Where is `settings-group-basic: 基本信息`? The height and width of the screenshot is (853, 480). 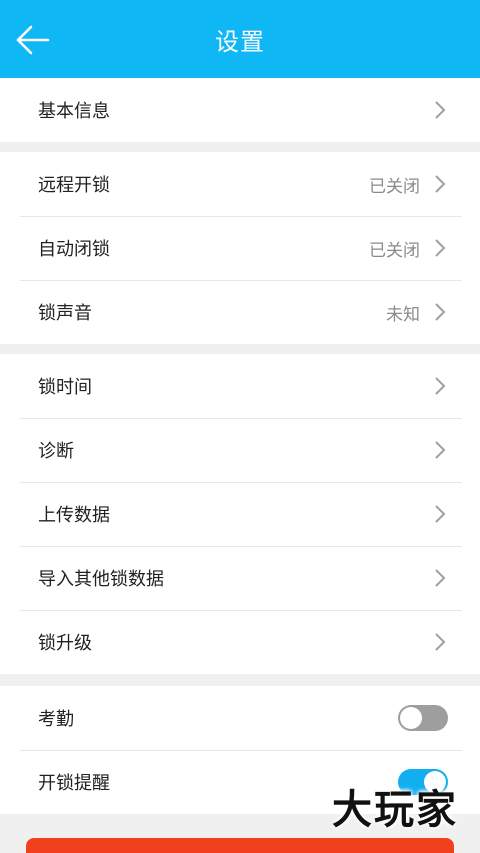 settings-group-basic: 基本信息 is located at coordinates (240, 110).